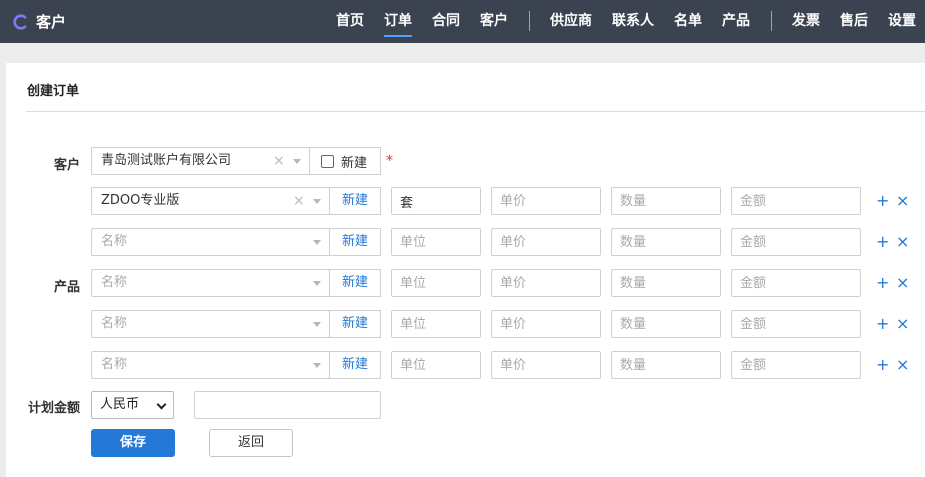 The image size is (925, 477). I want to click on product-label: 产品, so click(66, 287).